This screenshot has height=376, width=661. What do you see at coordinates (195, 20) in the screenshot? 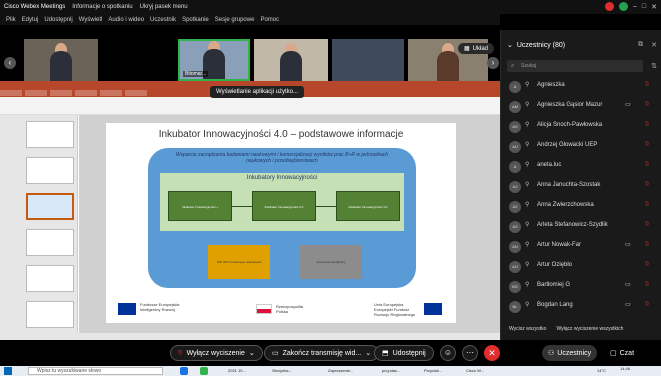
I see `menu-meeting: Spotkanie` at bounding box center [195, 20].